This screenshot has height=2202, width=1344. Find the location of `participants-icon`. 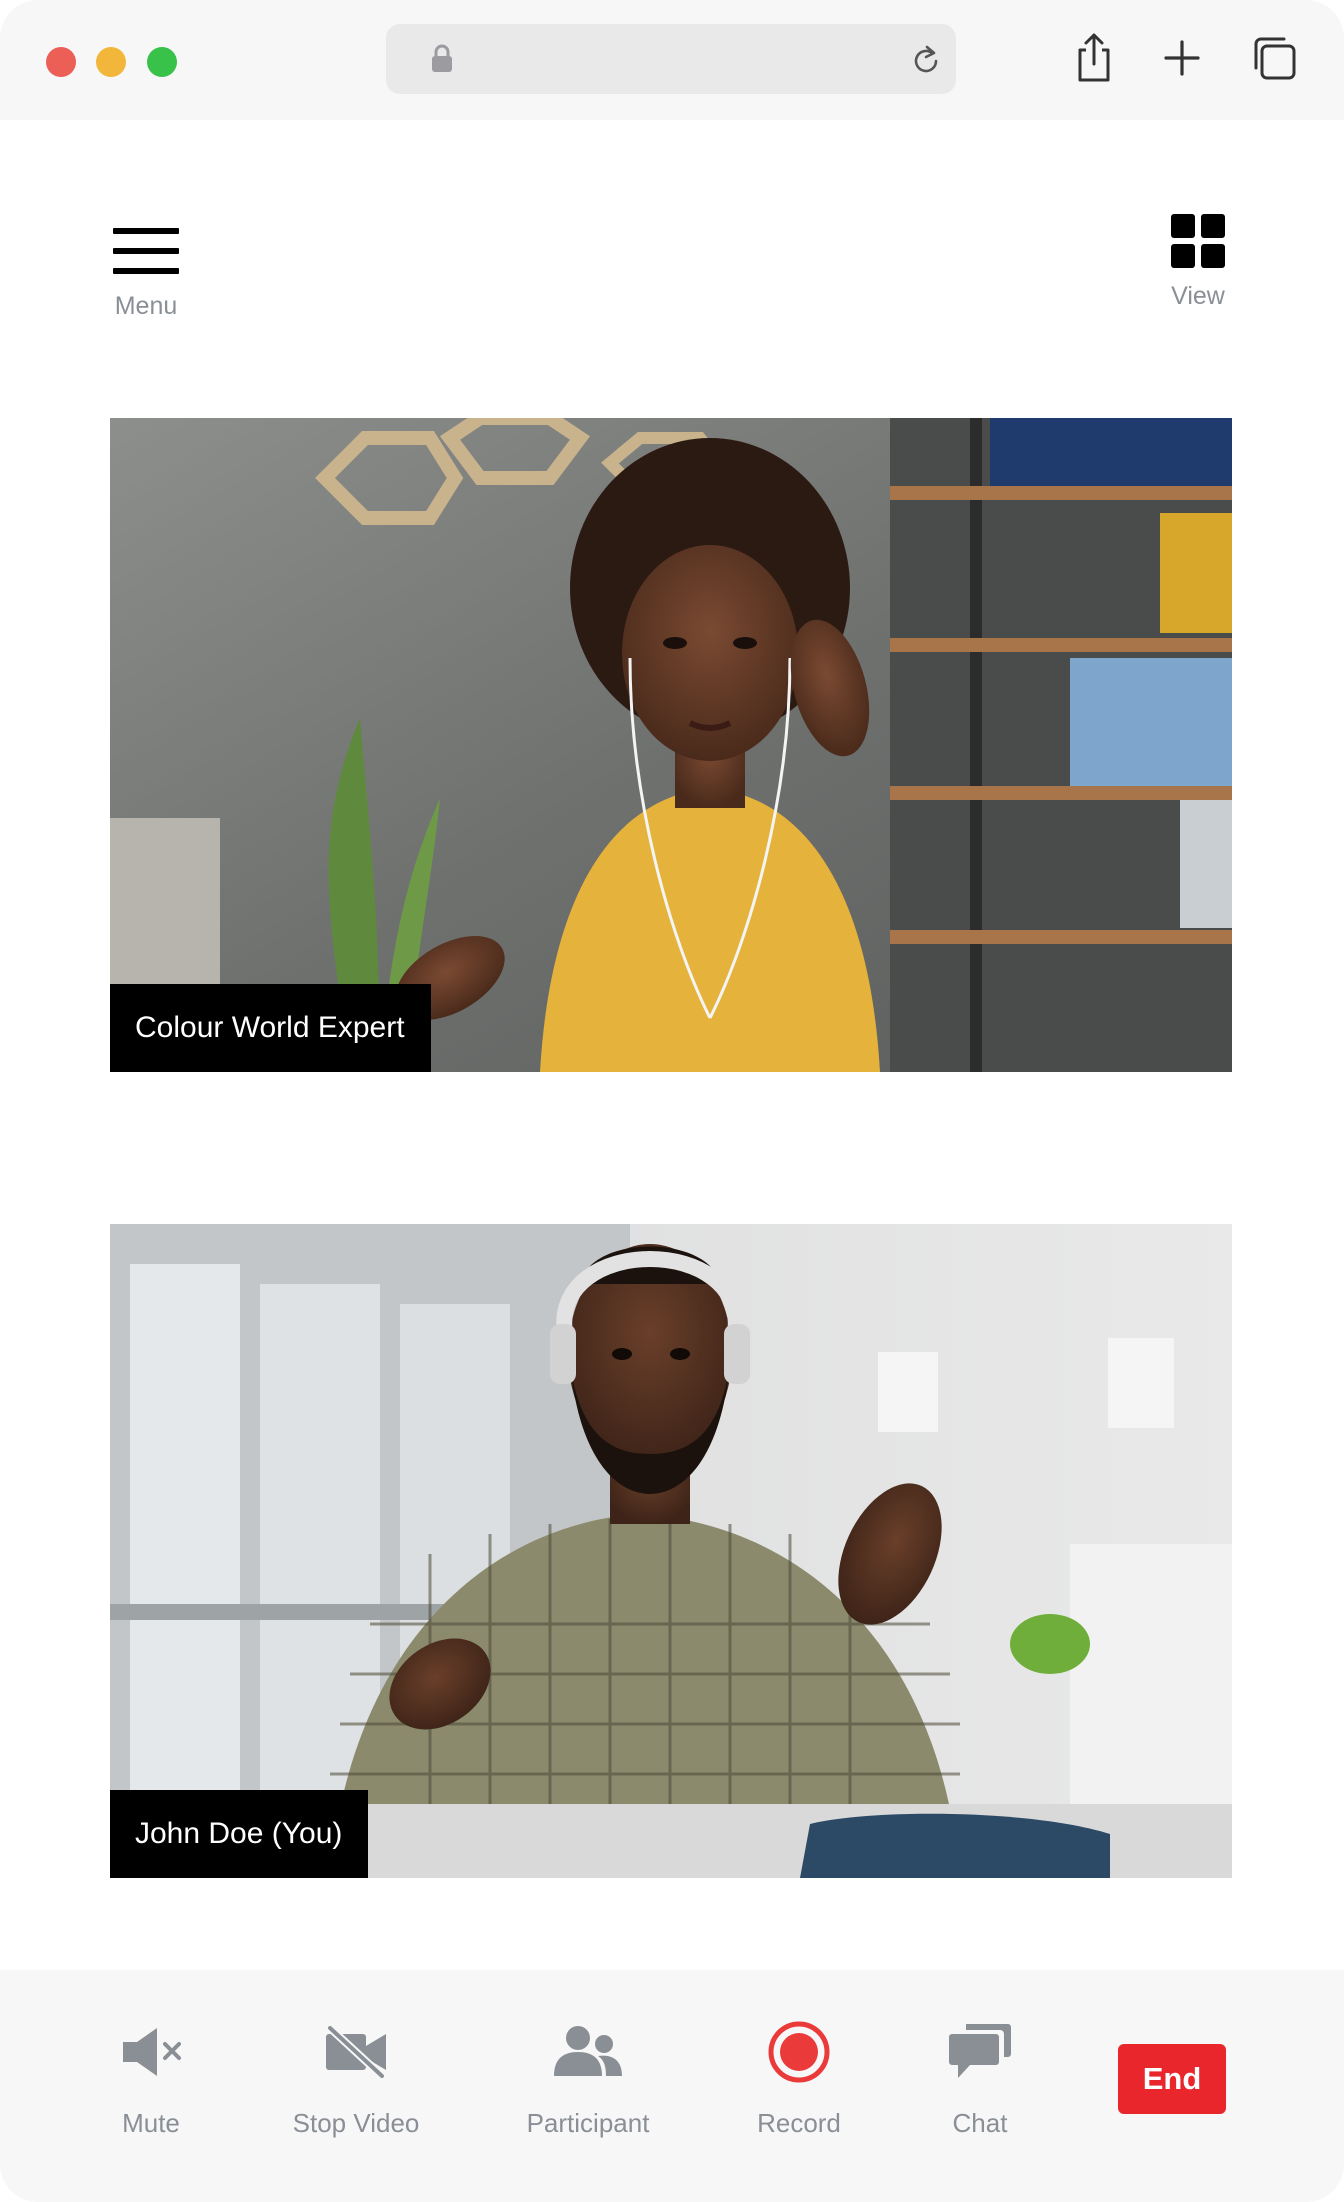

participants-icon is located at coordinates (588, 2052).